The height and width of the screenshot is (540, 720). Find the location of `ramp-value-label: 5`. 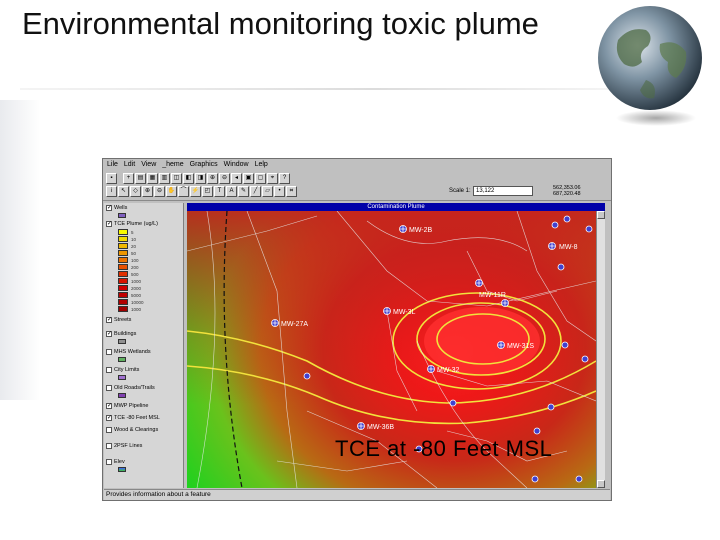

ramp-value-label: 5 is located at coordinates (132, 232).